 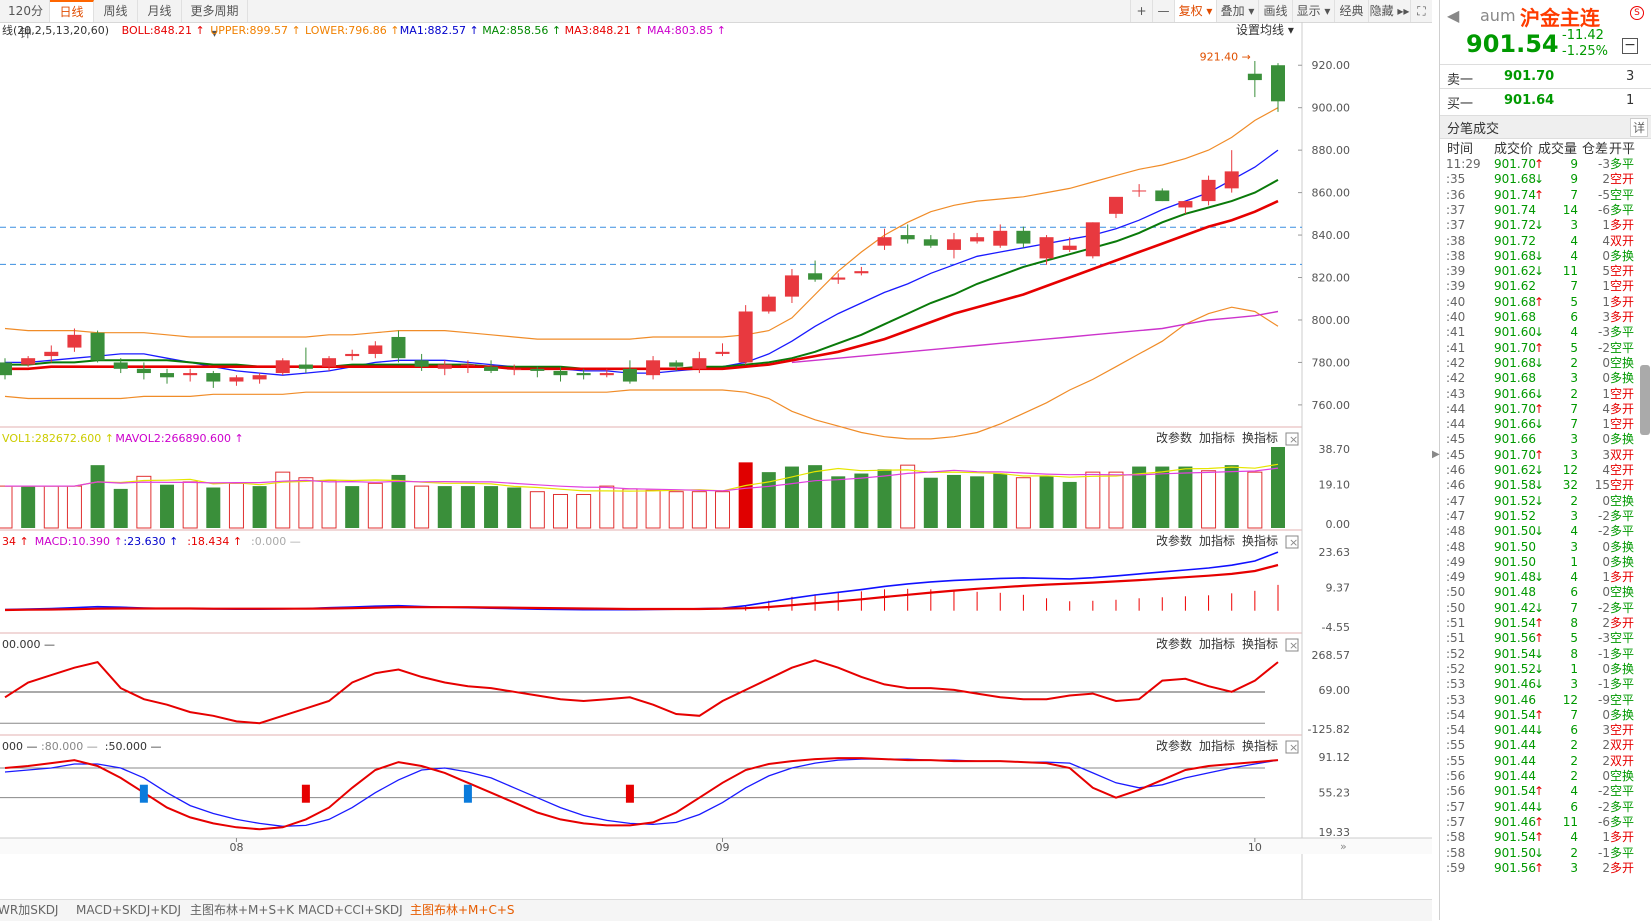 I want to click on tick-time: :52, so click(x=1456, y=653).